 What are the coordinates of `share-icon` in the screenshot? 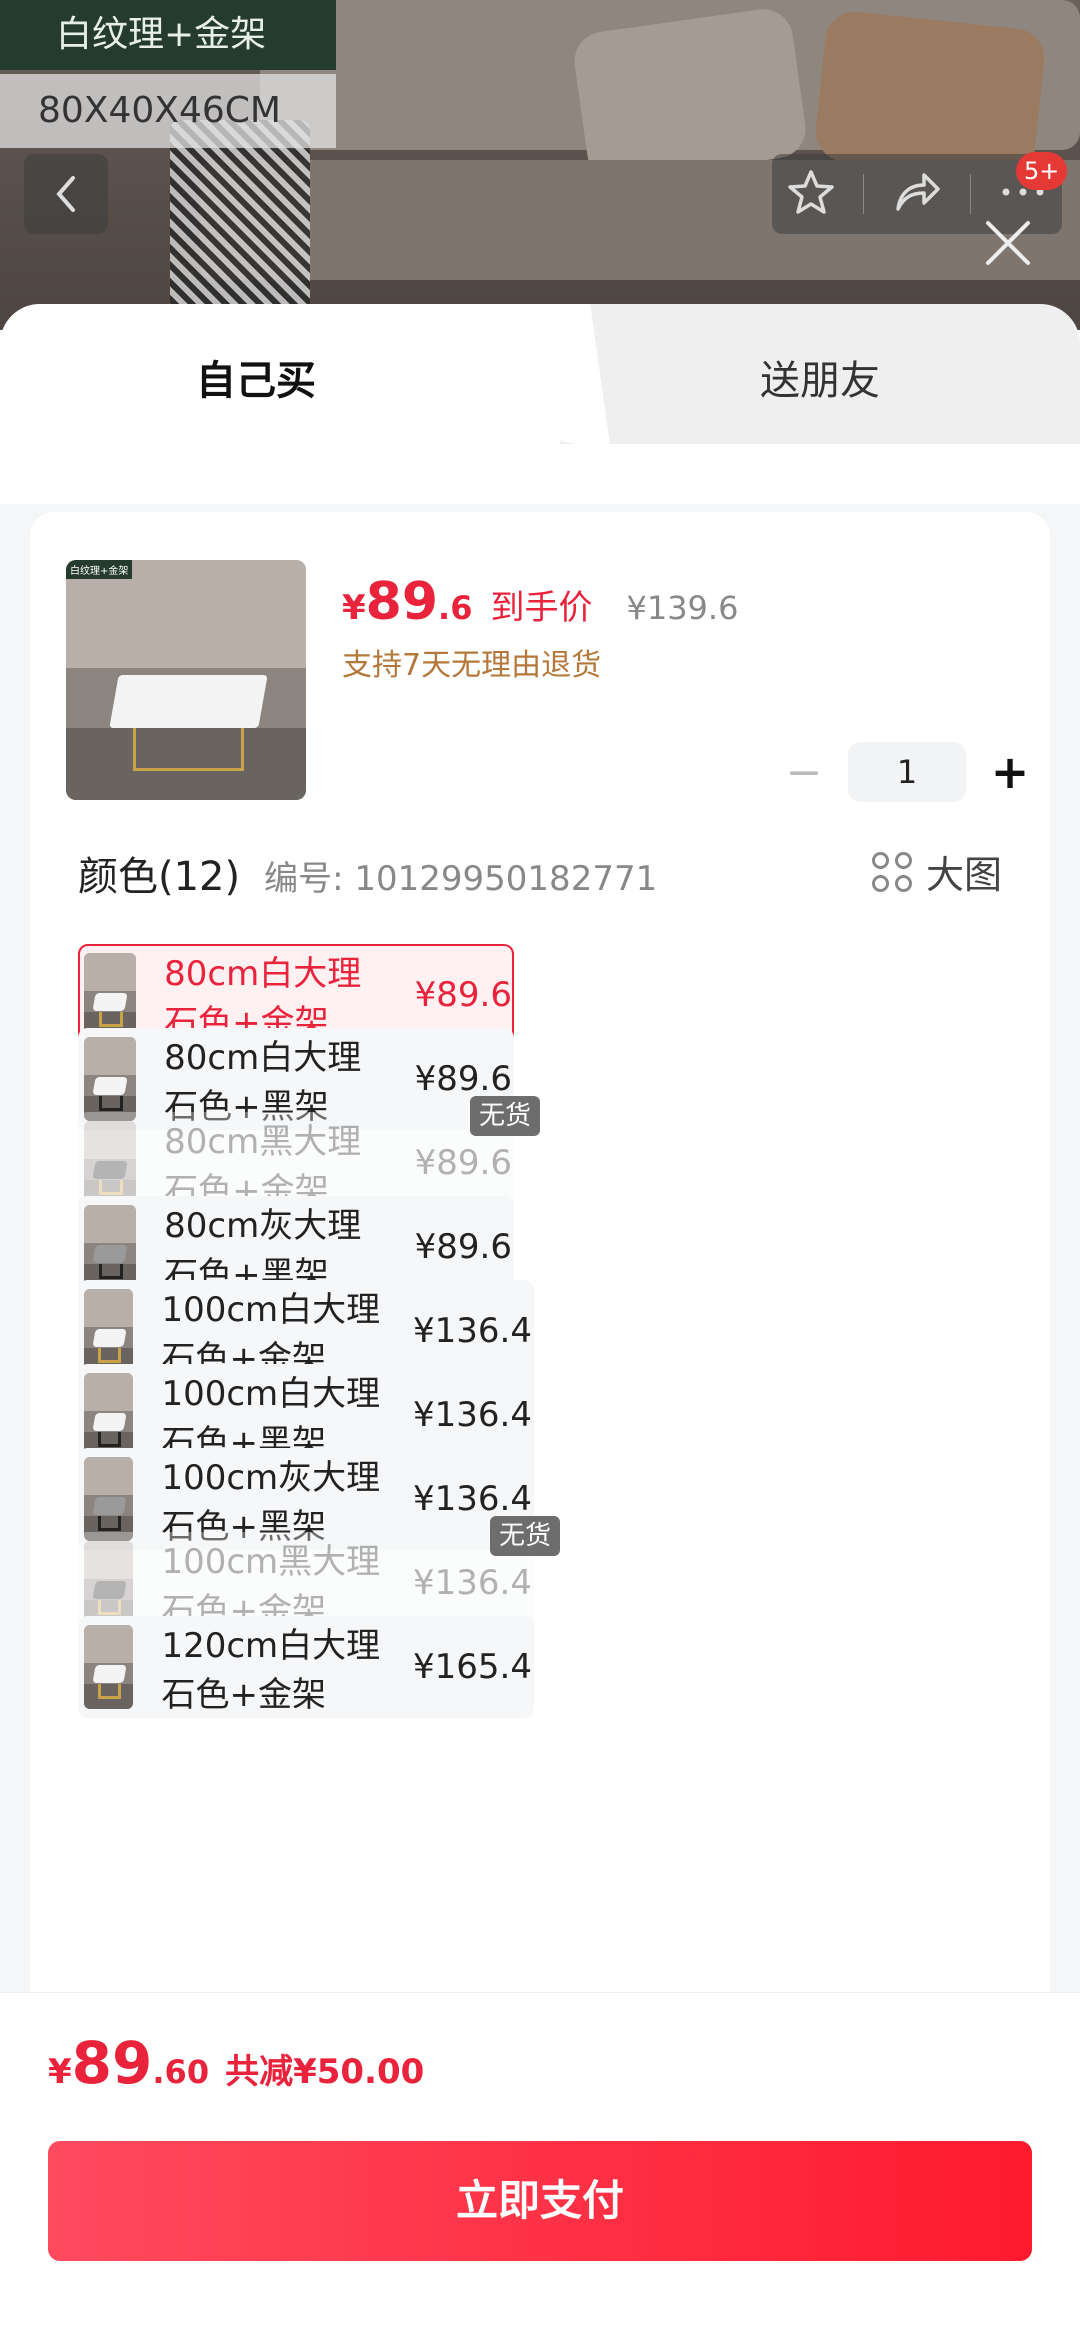 It's located at (918, 192).